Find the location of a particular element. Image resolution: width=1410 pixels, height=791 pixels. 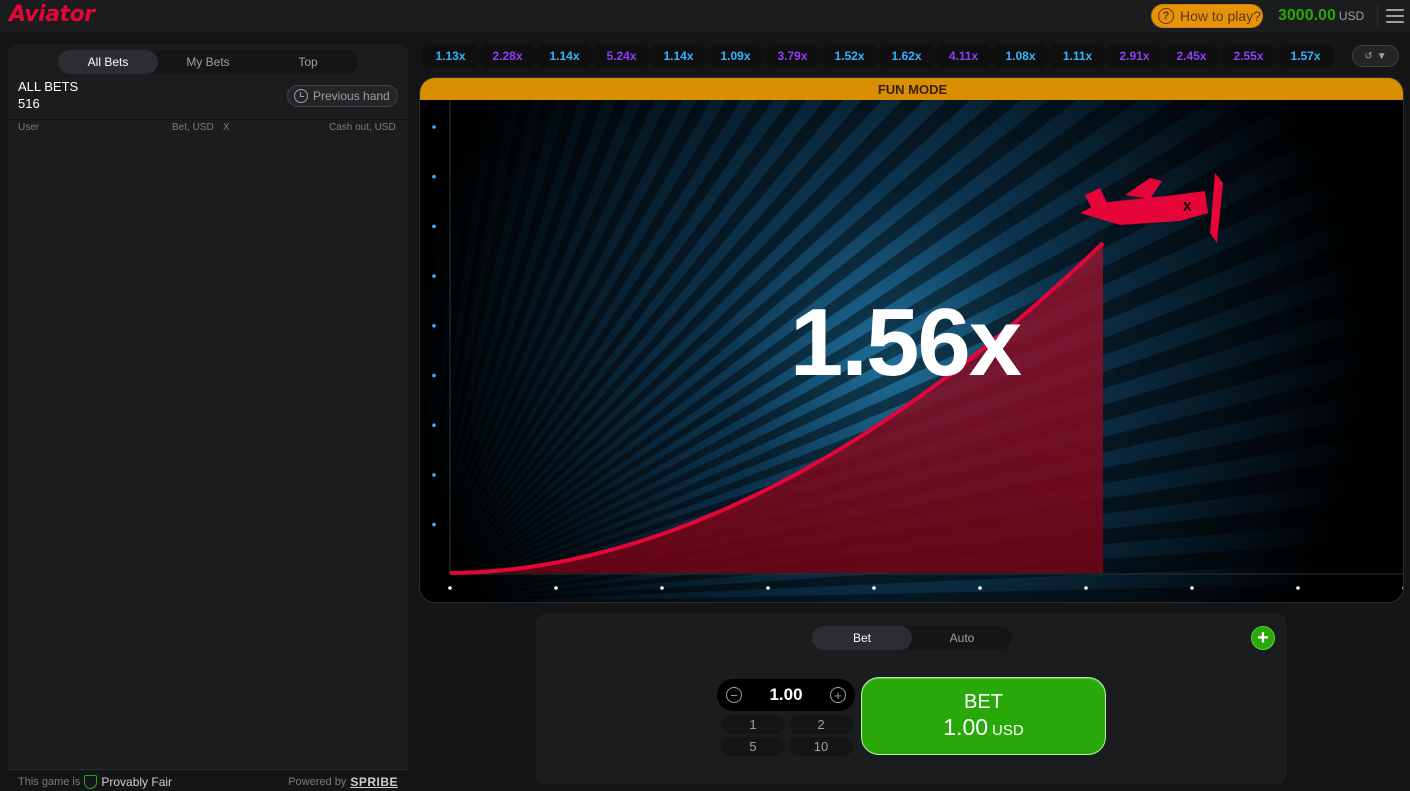

history-multiplier: 1.62x is located at coordinates (906, 56).